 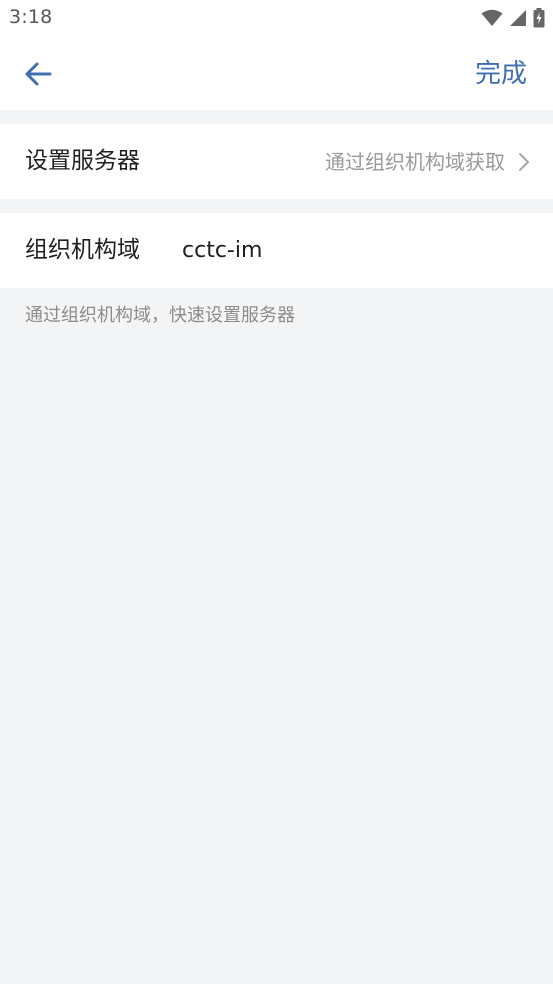 What do you see at coordinates (160, 315) in the screenshot?
I see `hint-text: 通过组织机构域，快速设置服务器` at bounding box center [160, 315].